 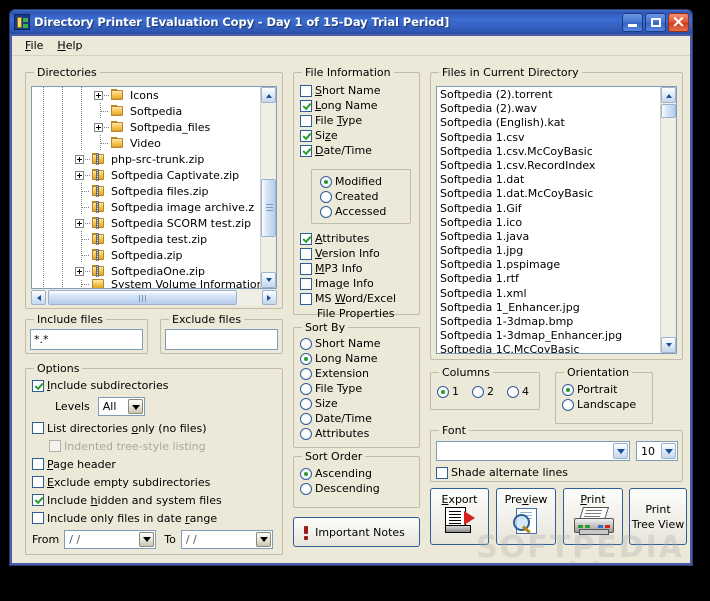 What do you see at coordinates (69, 45) in the screenshot?
I see `menu-help: Help` at bounding box center [69, 45].